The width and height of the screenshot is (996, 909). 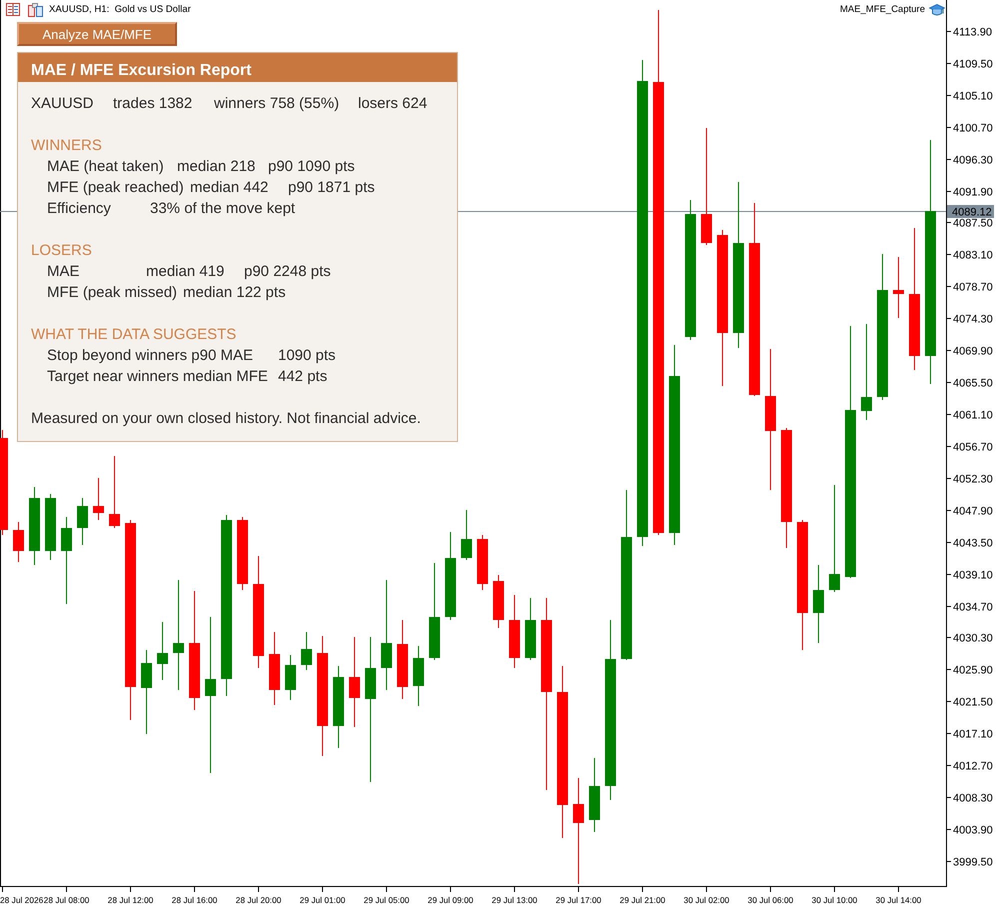 I want to click on section-heading: WHAT THE DATA SUGGESTS, so click(x=133, y=335).